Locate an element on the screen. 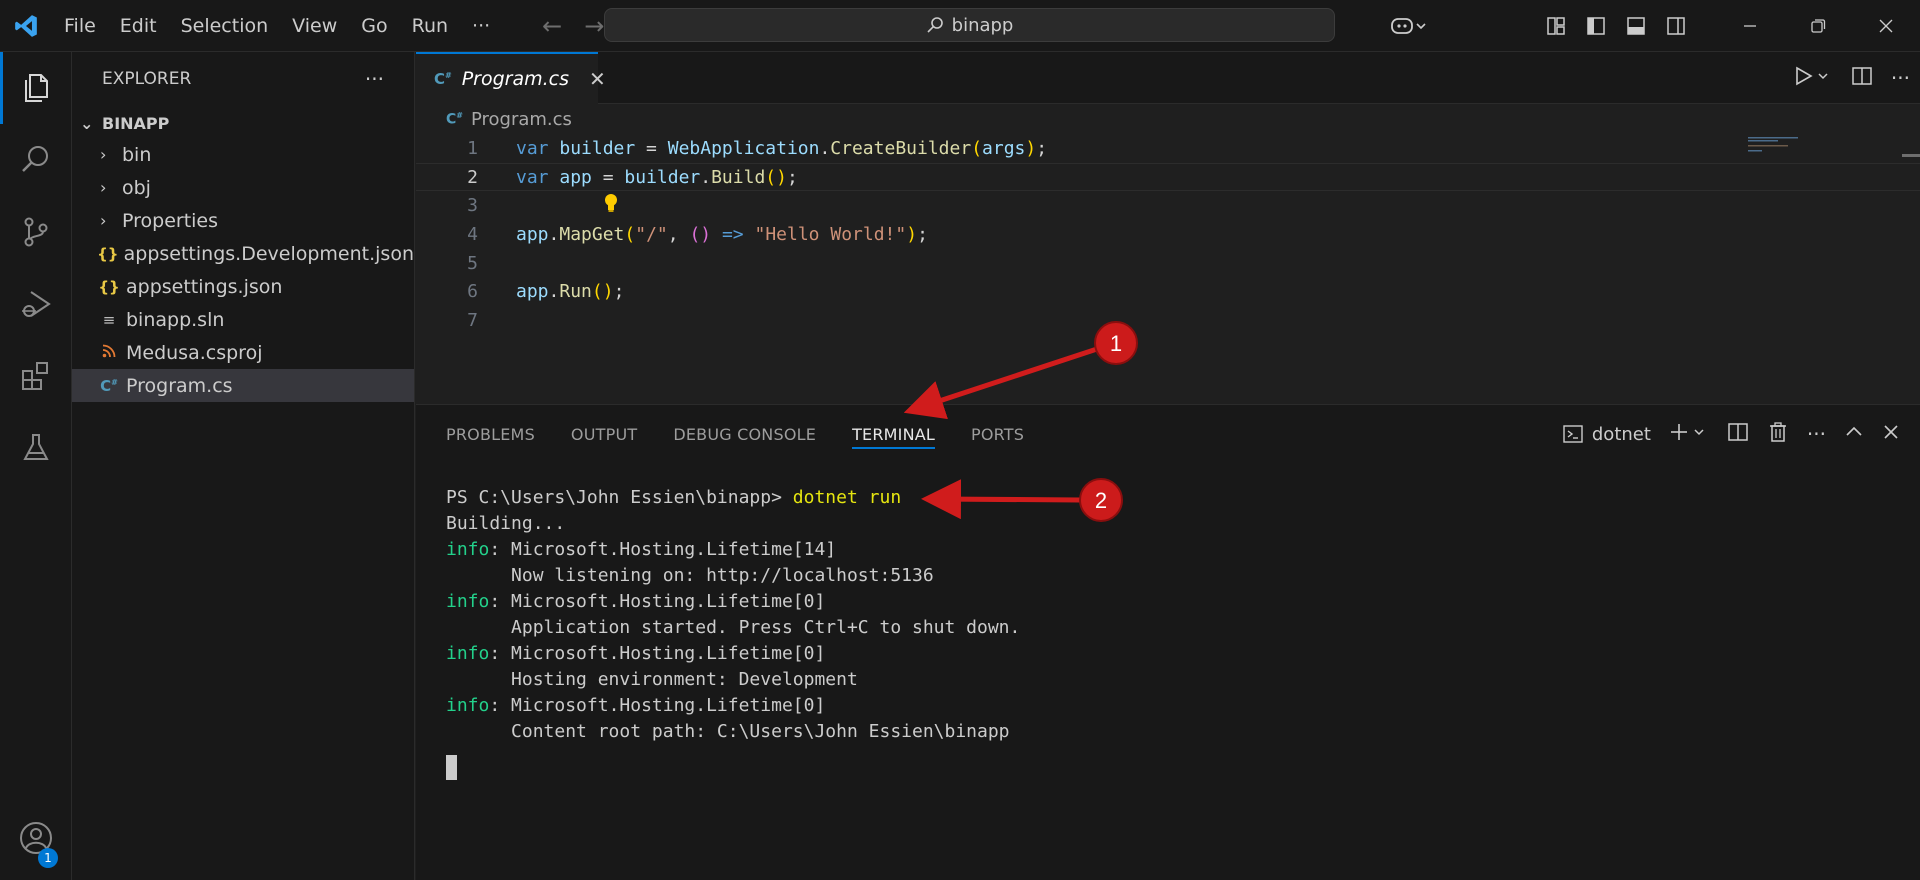 This screenshot has width=1920, height=880. editor-scrollbar is located at coordinates (1911, 155).